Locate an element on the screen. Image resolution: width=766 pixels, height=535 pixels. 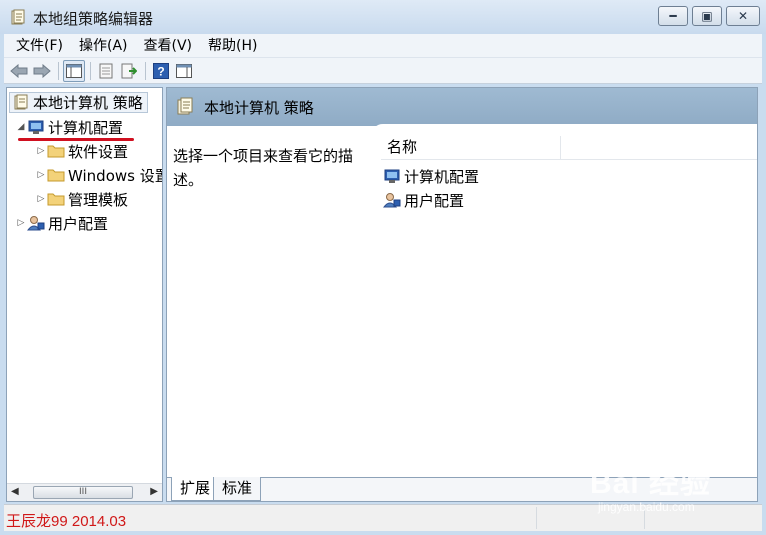
tree-root: 本地计算机 策略 is located at coordinates (78, 102).